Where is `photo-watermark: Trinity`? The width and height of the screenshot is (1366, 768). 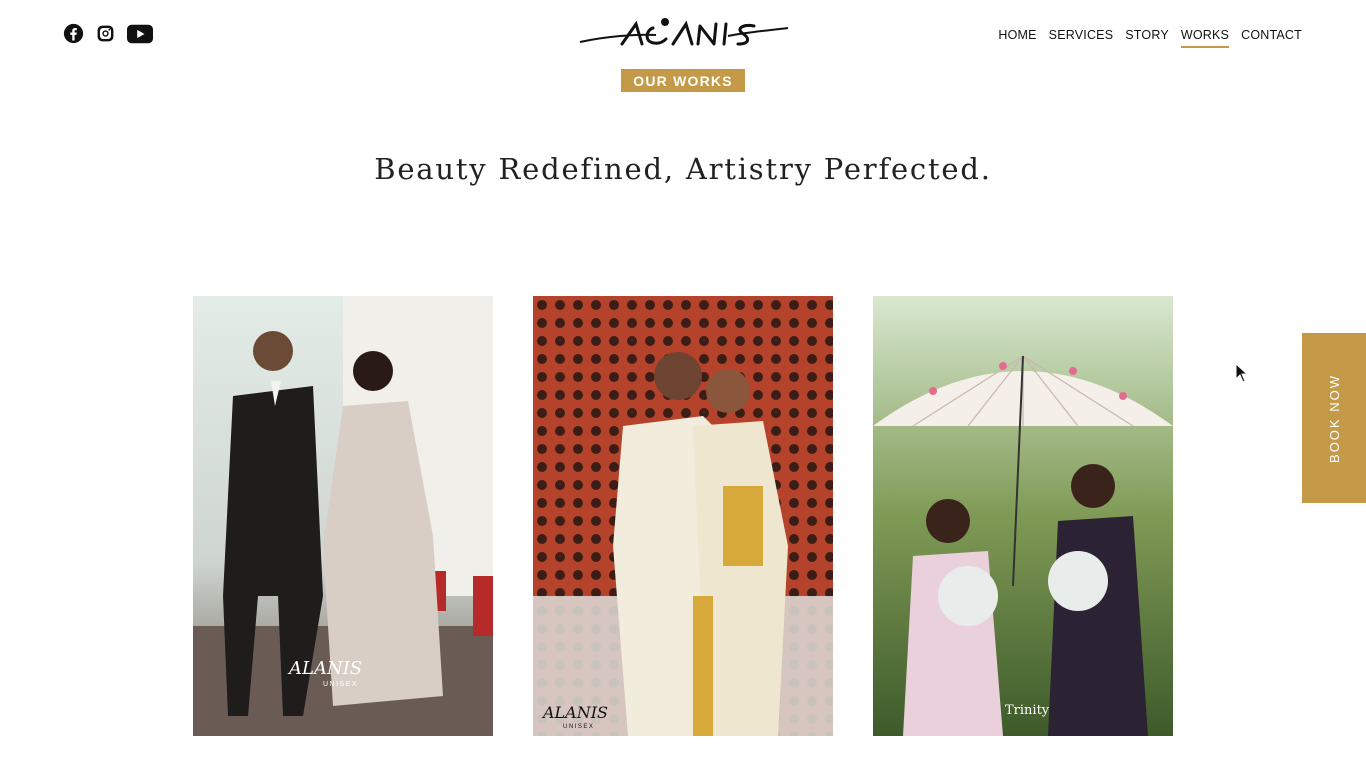 photo-watermark: Trinity is located at coordinates (1027, 710).